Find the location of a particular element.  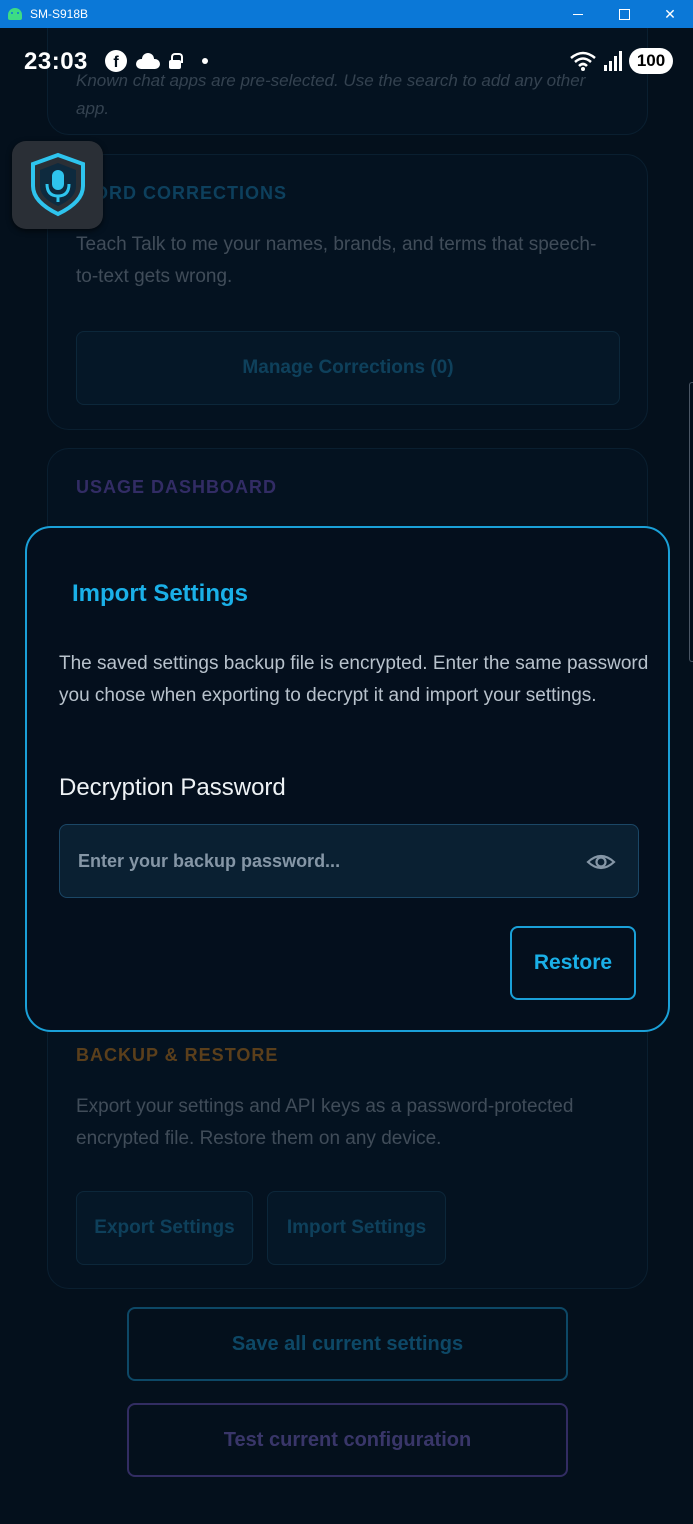

app-shortcut-icon is located at coordinates (57, 185).